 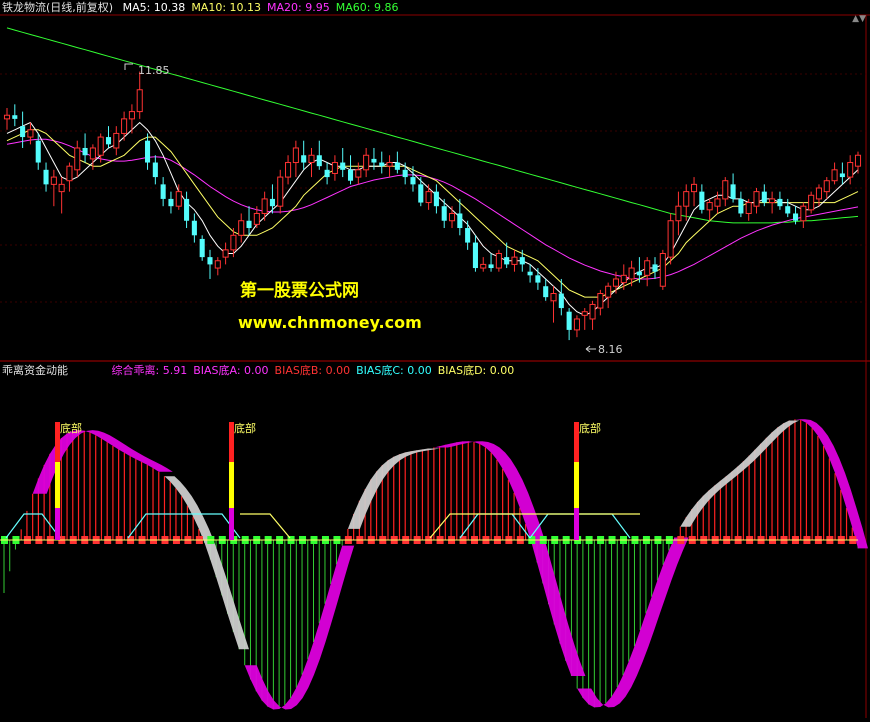 I want to click on scroll-arrow-icon: ▲▼, so click(x=859, y=19).